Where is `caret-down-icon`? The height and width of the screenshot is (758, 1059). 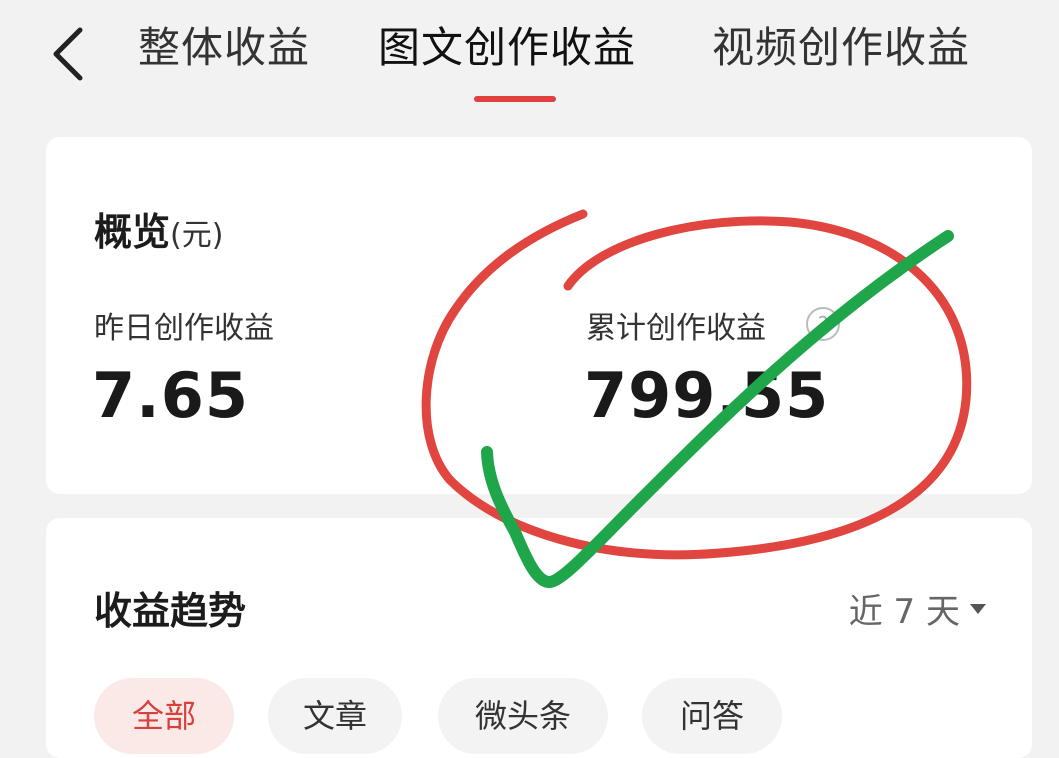 caret-down-icon is located at coordinates (978, 608).